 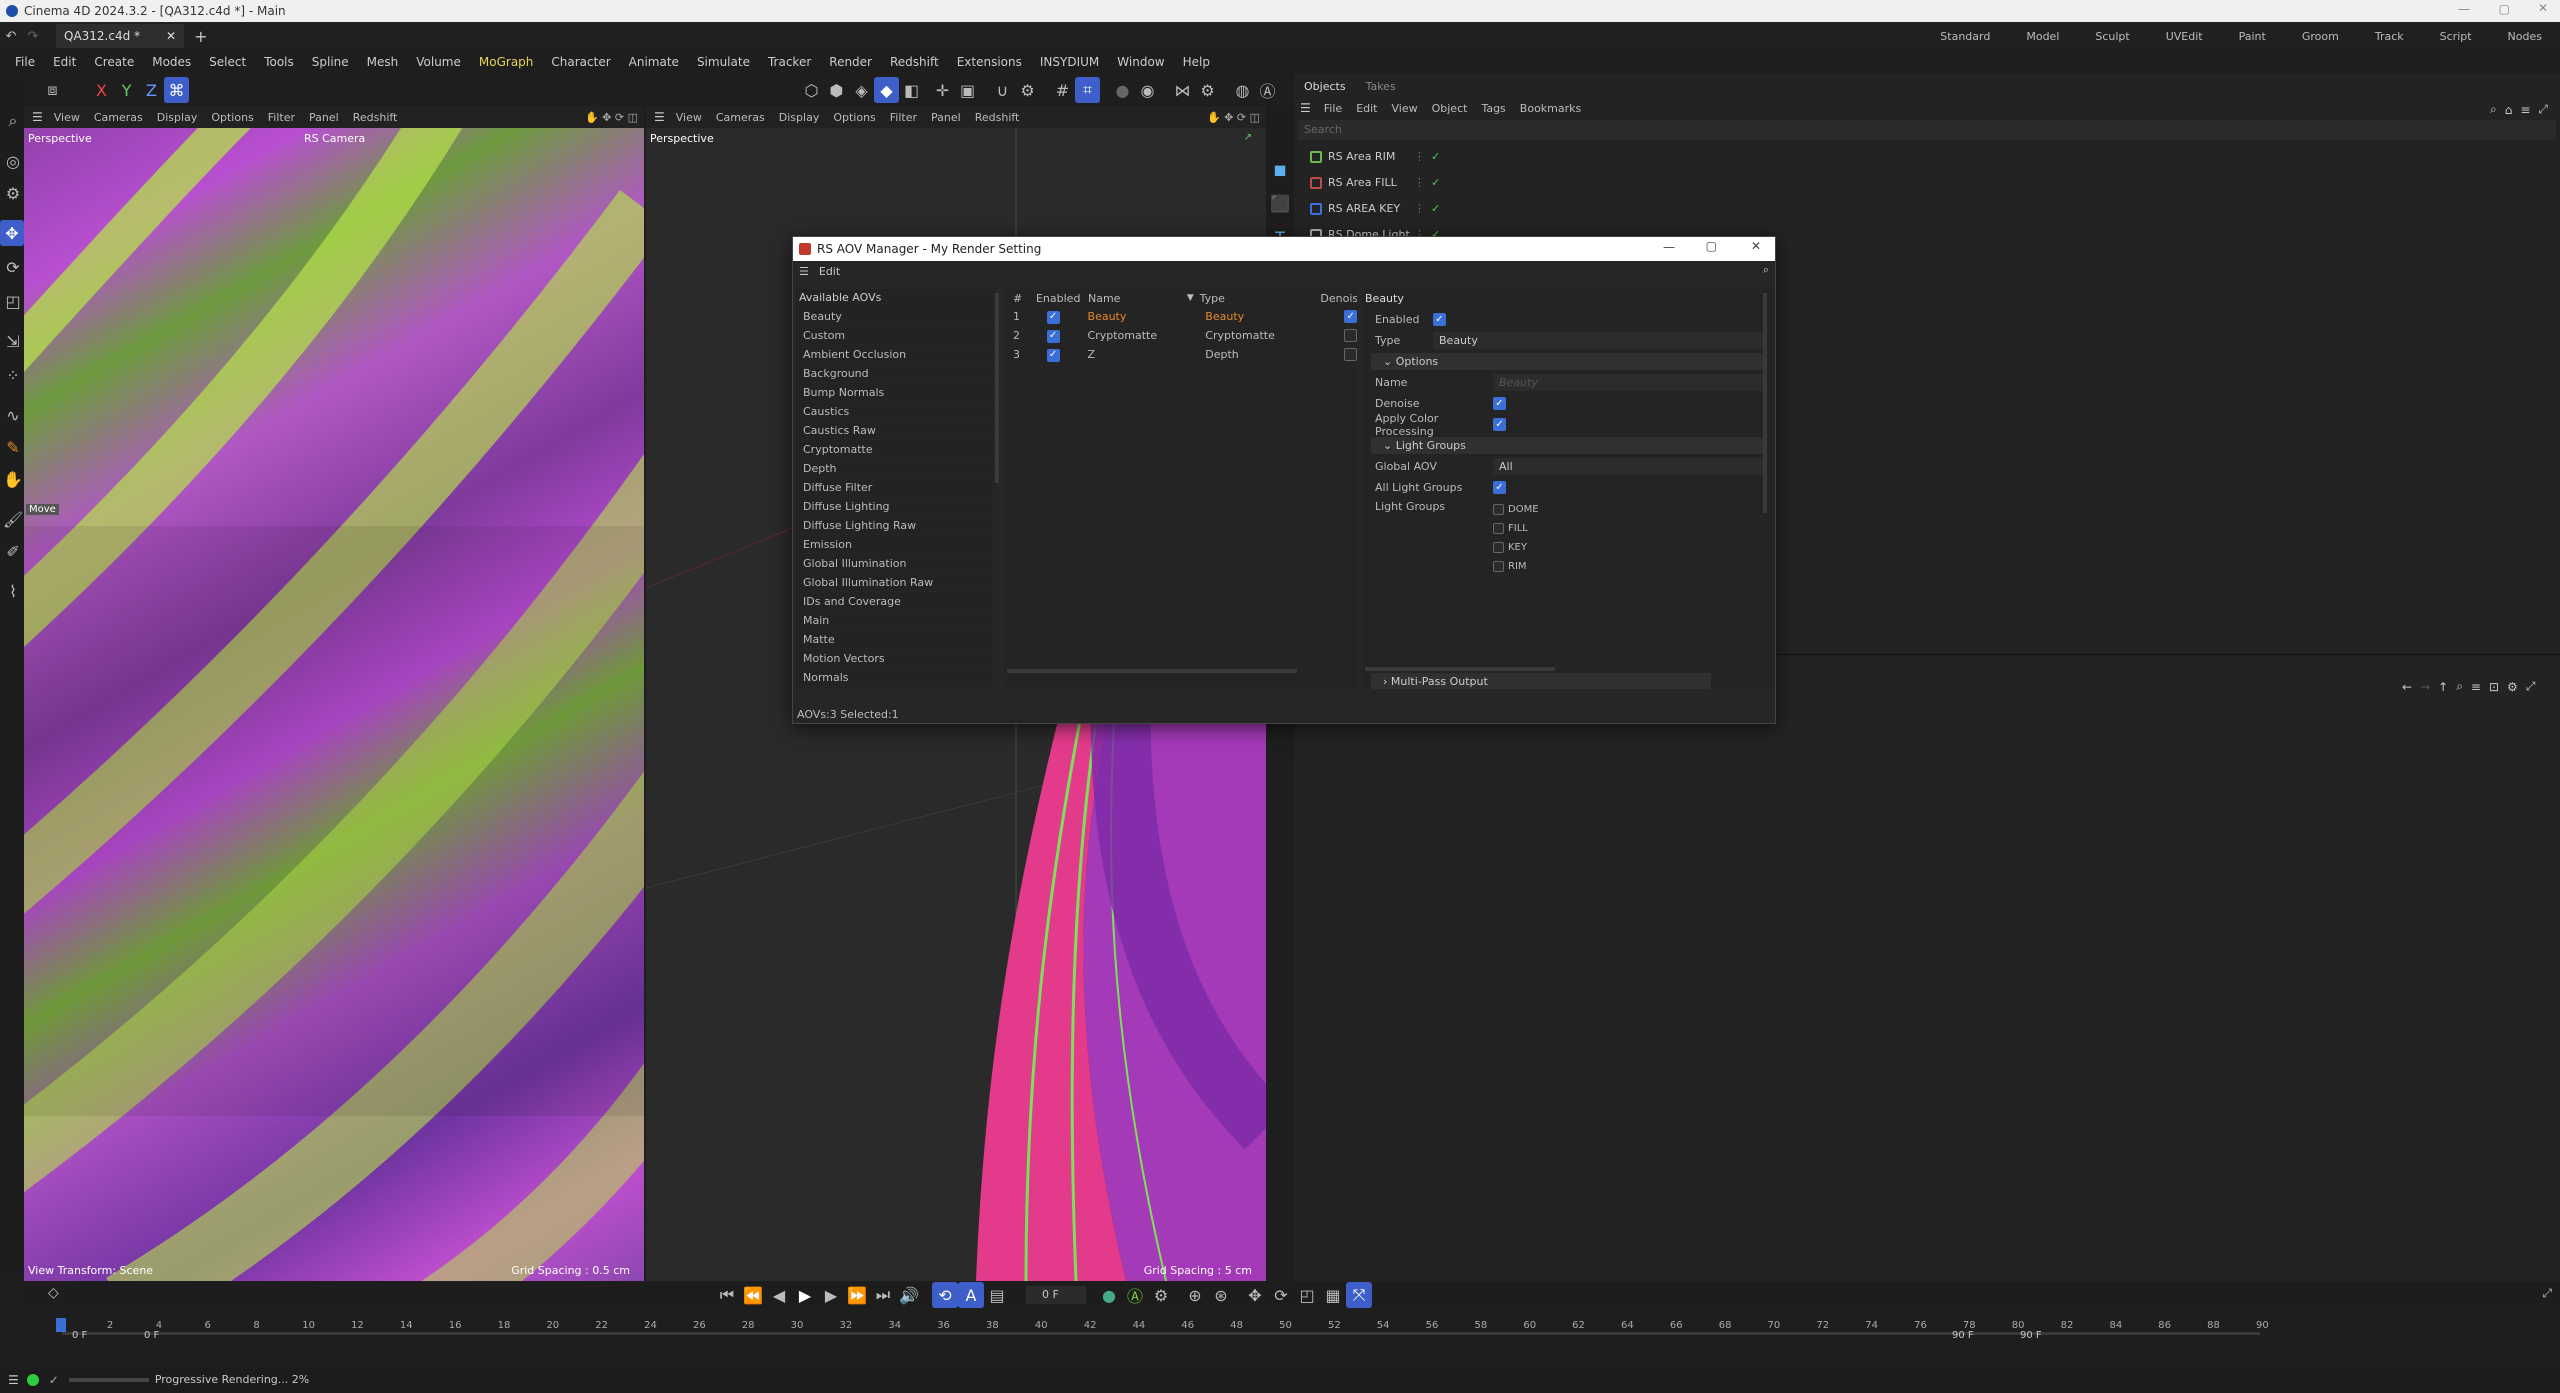 What do you see at coordinates (2525, 36) in the screenshot?
I see `layout-nodes: Nodes` at bounding box center [2525, 36].